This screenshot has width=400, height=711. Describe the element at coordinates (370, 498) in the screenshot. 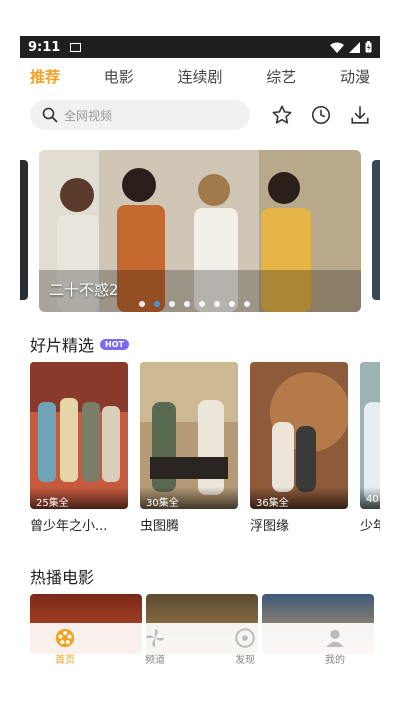

I see `episode-count: 40` at that location.